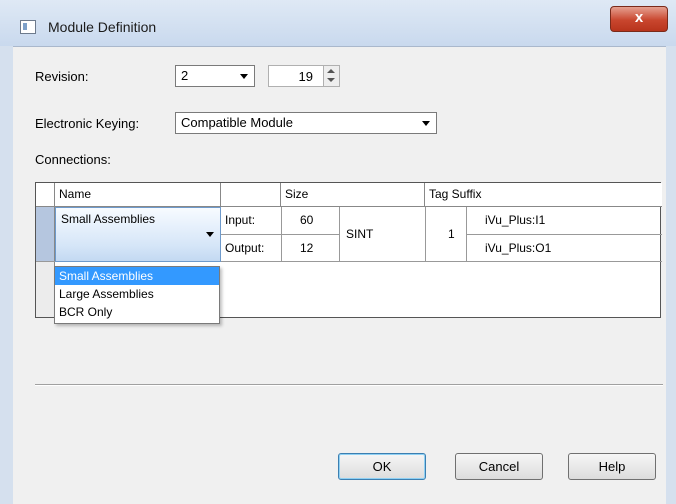 The height and width of the screenshot is (504, 676). Describe the element at coordinates (28, 27) in the screenshot. I see `window-icon` at that location.